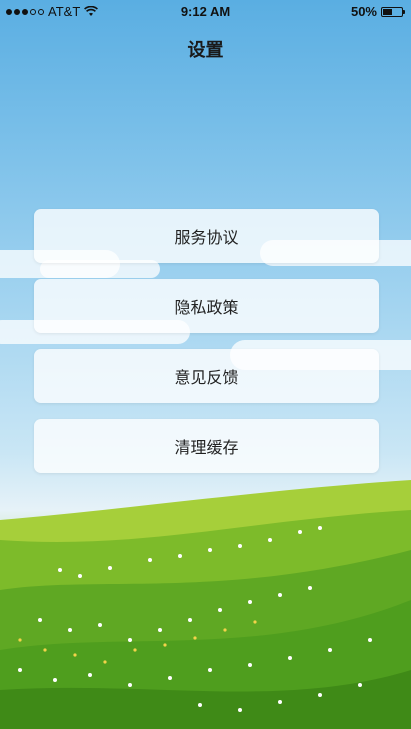  I want to click on battery-percent: 50%, so click(363, 11).